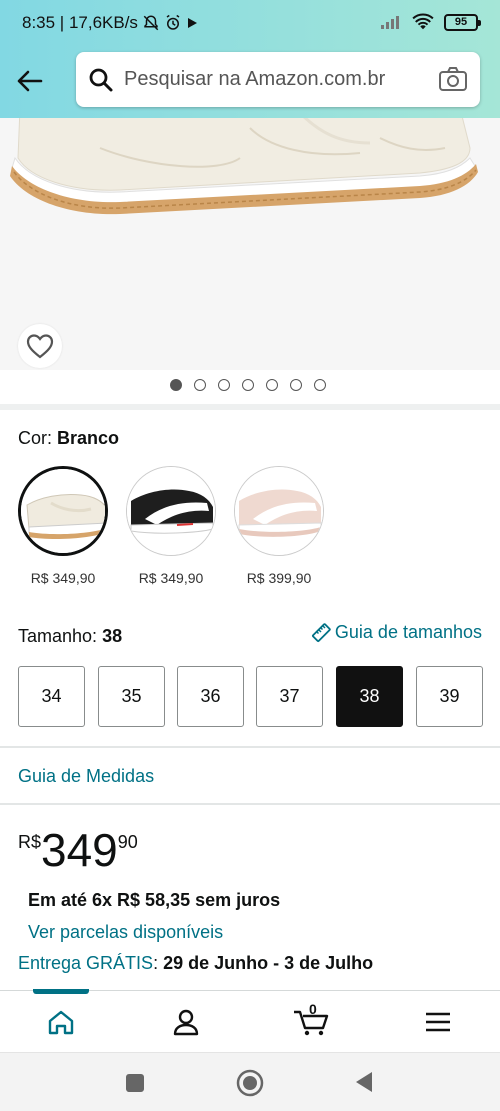  What do you see at coordinates (312, 1020) in the screenshot?
I see `nav-cart: 0` at bounding box center [312, 1020].